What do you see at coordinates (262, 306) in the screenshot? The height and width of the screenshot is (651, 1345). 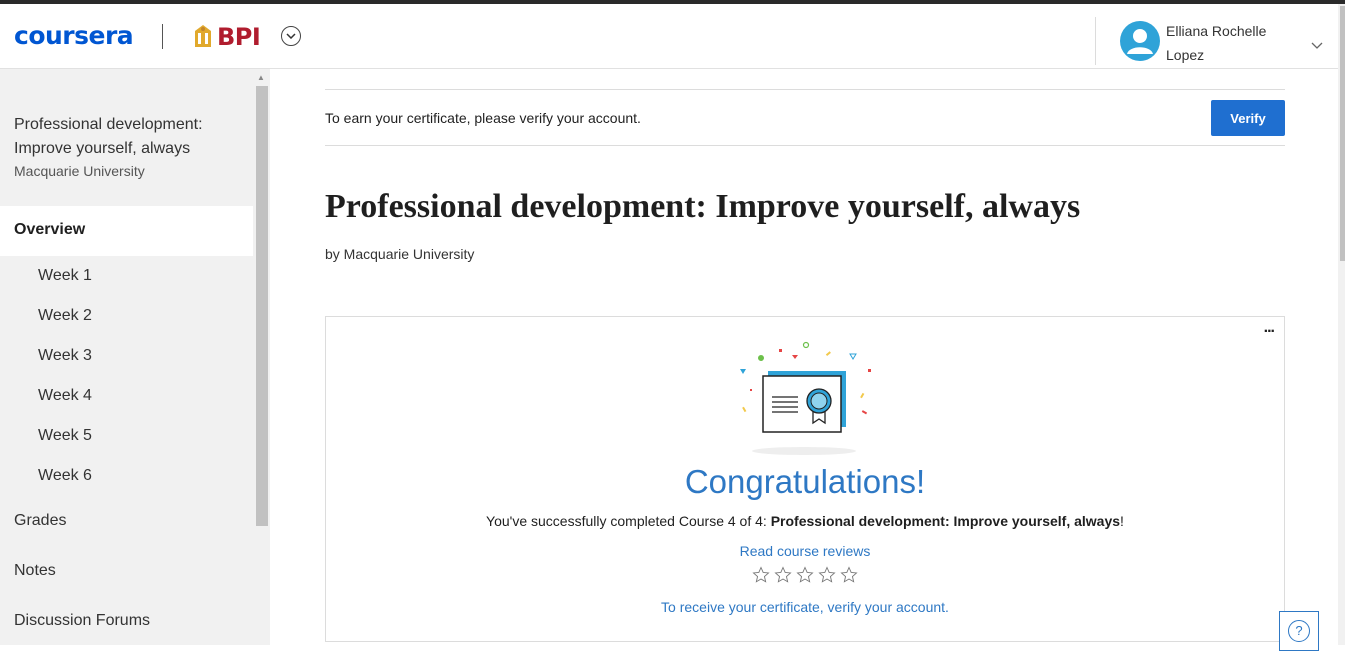 I see `sidebar-scrollbar` at bounding box center [262, 306].